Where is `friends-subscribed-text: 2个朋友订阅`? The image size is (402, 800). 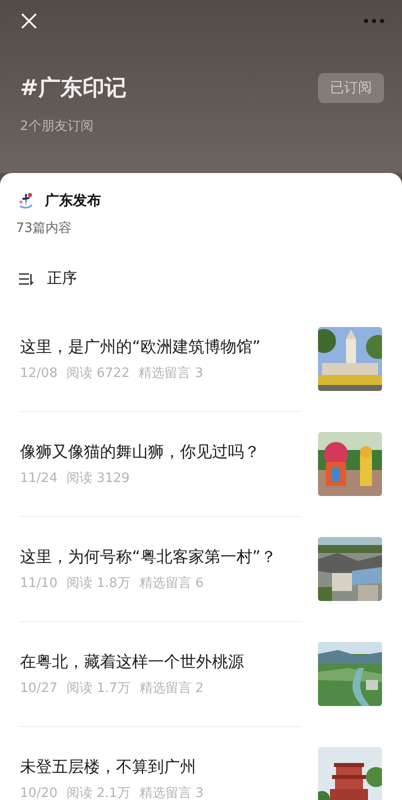
friends-subscribed-text: 2个朋友订阅 is located at coordinates (57, 126).